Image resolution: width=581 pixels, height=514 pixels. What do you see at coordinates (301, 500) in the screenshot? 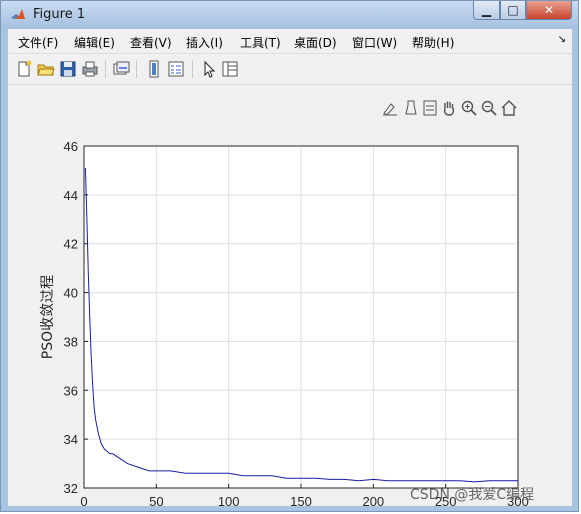
I see `x-tick-label: 150` at bounding box center [301, 500].